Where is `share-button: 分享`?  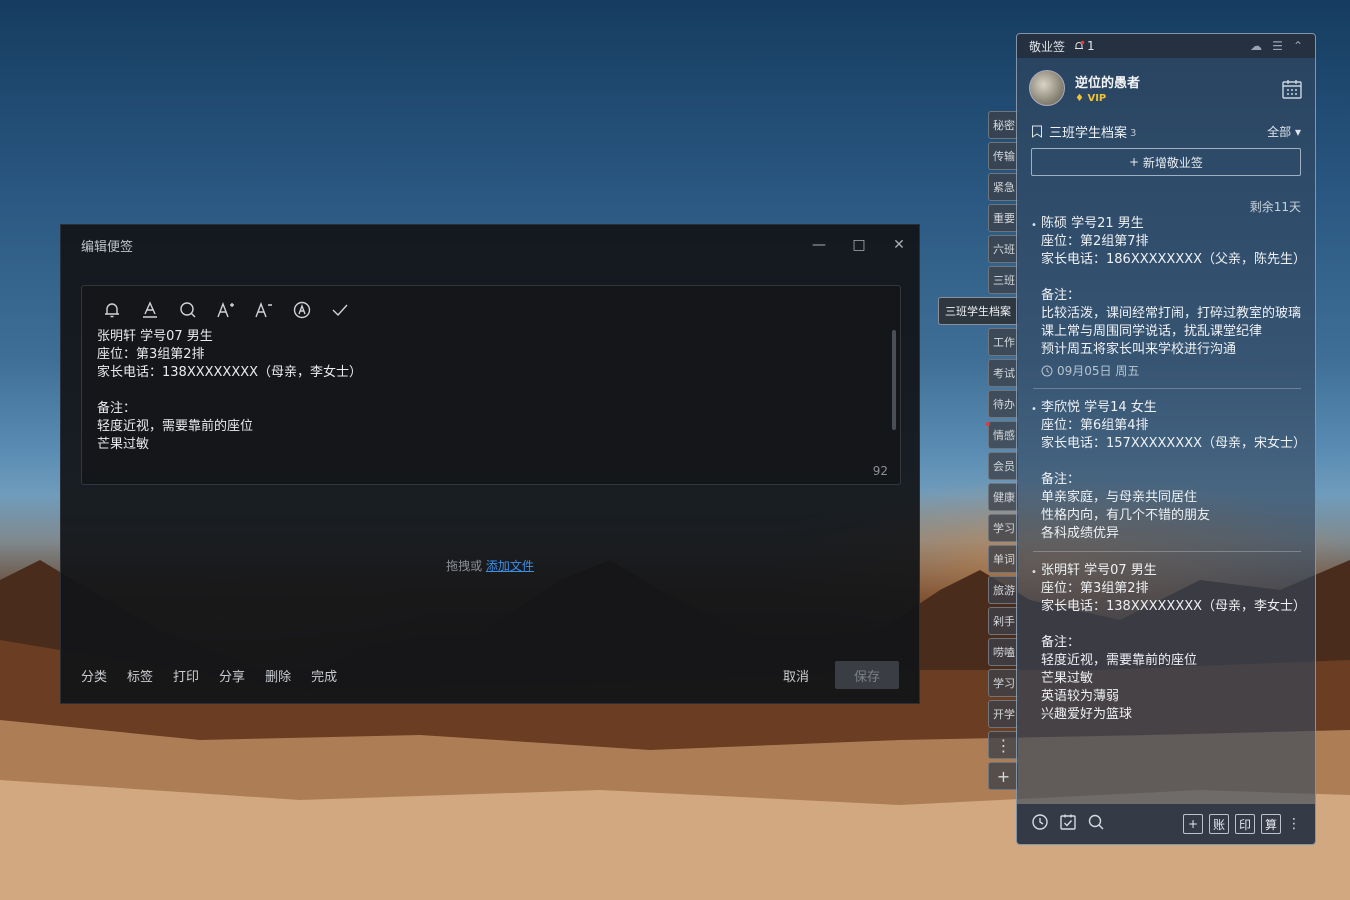
share-button: 分享 is located at coordinates (232, 675).